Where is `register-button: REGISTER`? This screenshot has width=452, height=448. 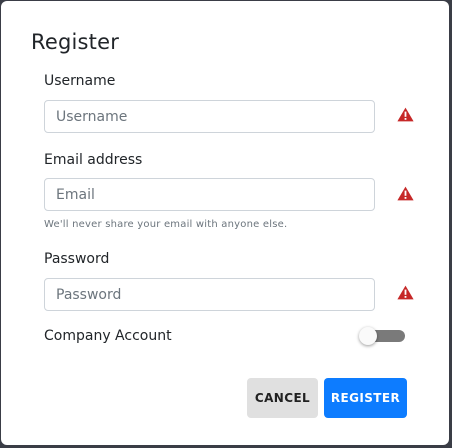
register-button: REGISTER is located at coordinates (365, 398).